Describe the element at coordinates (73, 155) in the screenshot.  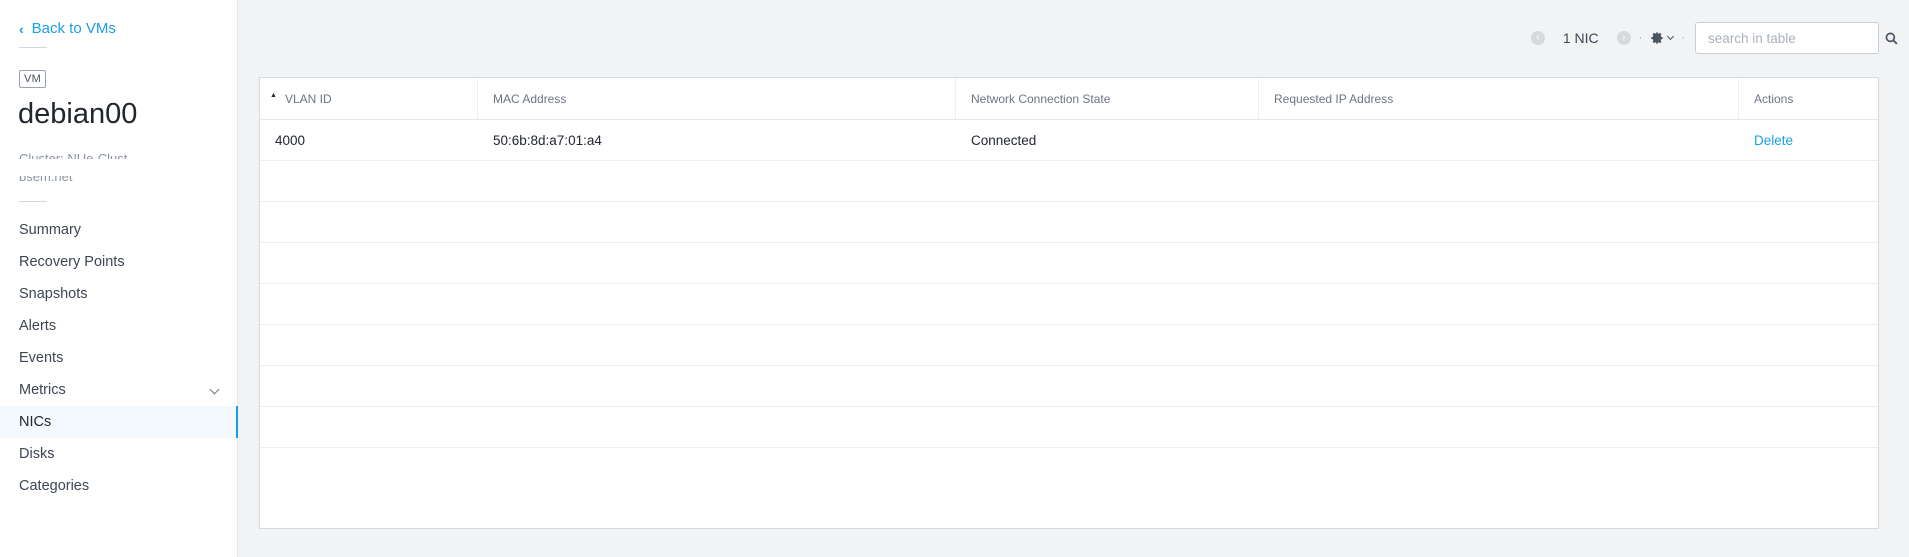
I see `cluster-info-text: Cluster: NUe-Clust` at that location.